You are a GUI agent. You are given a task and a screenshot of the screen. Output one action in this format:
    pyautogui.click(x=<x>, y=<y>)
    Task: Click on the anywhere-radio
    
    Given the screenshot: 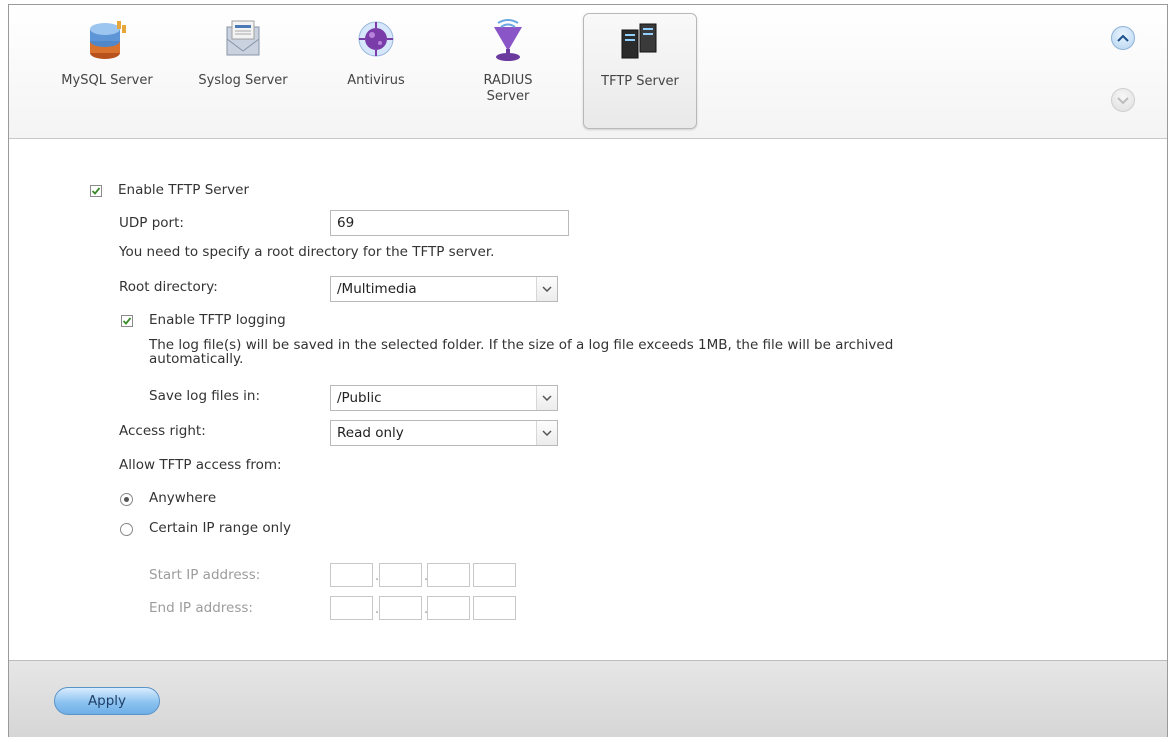 What is the action you would take?
    pyautogui.click(x=126, y=499)
    